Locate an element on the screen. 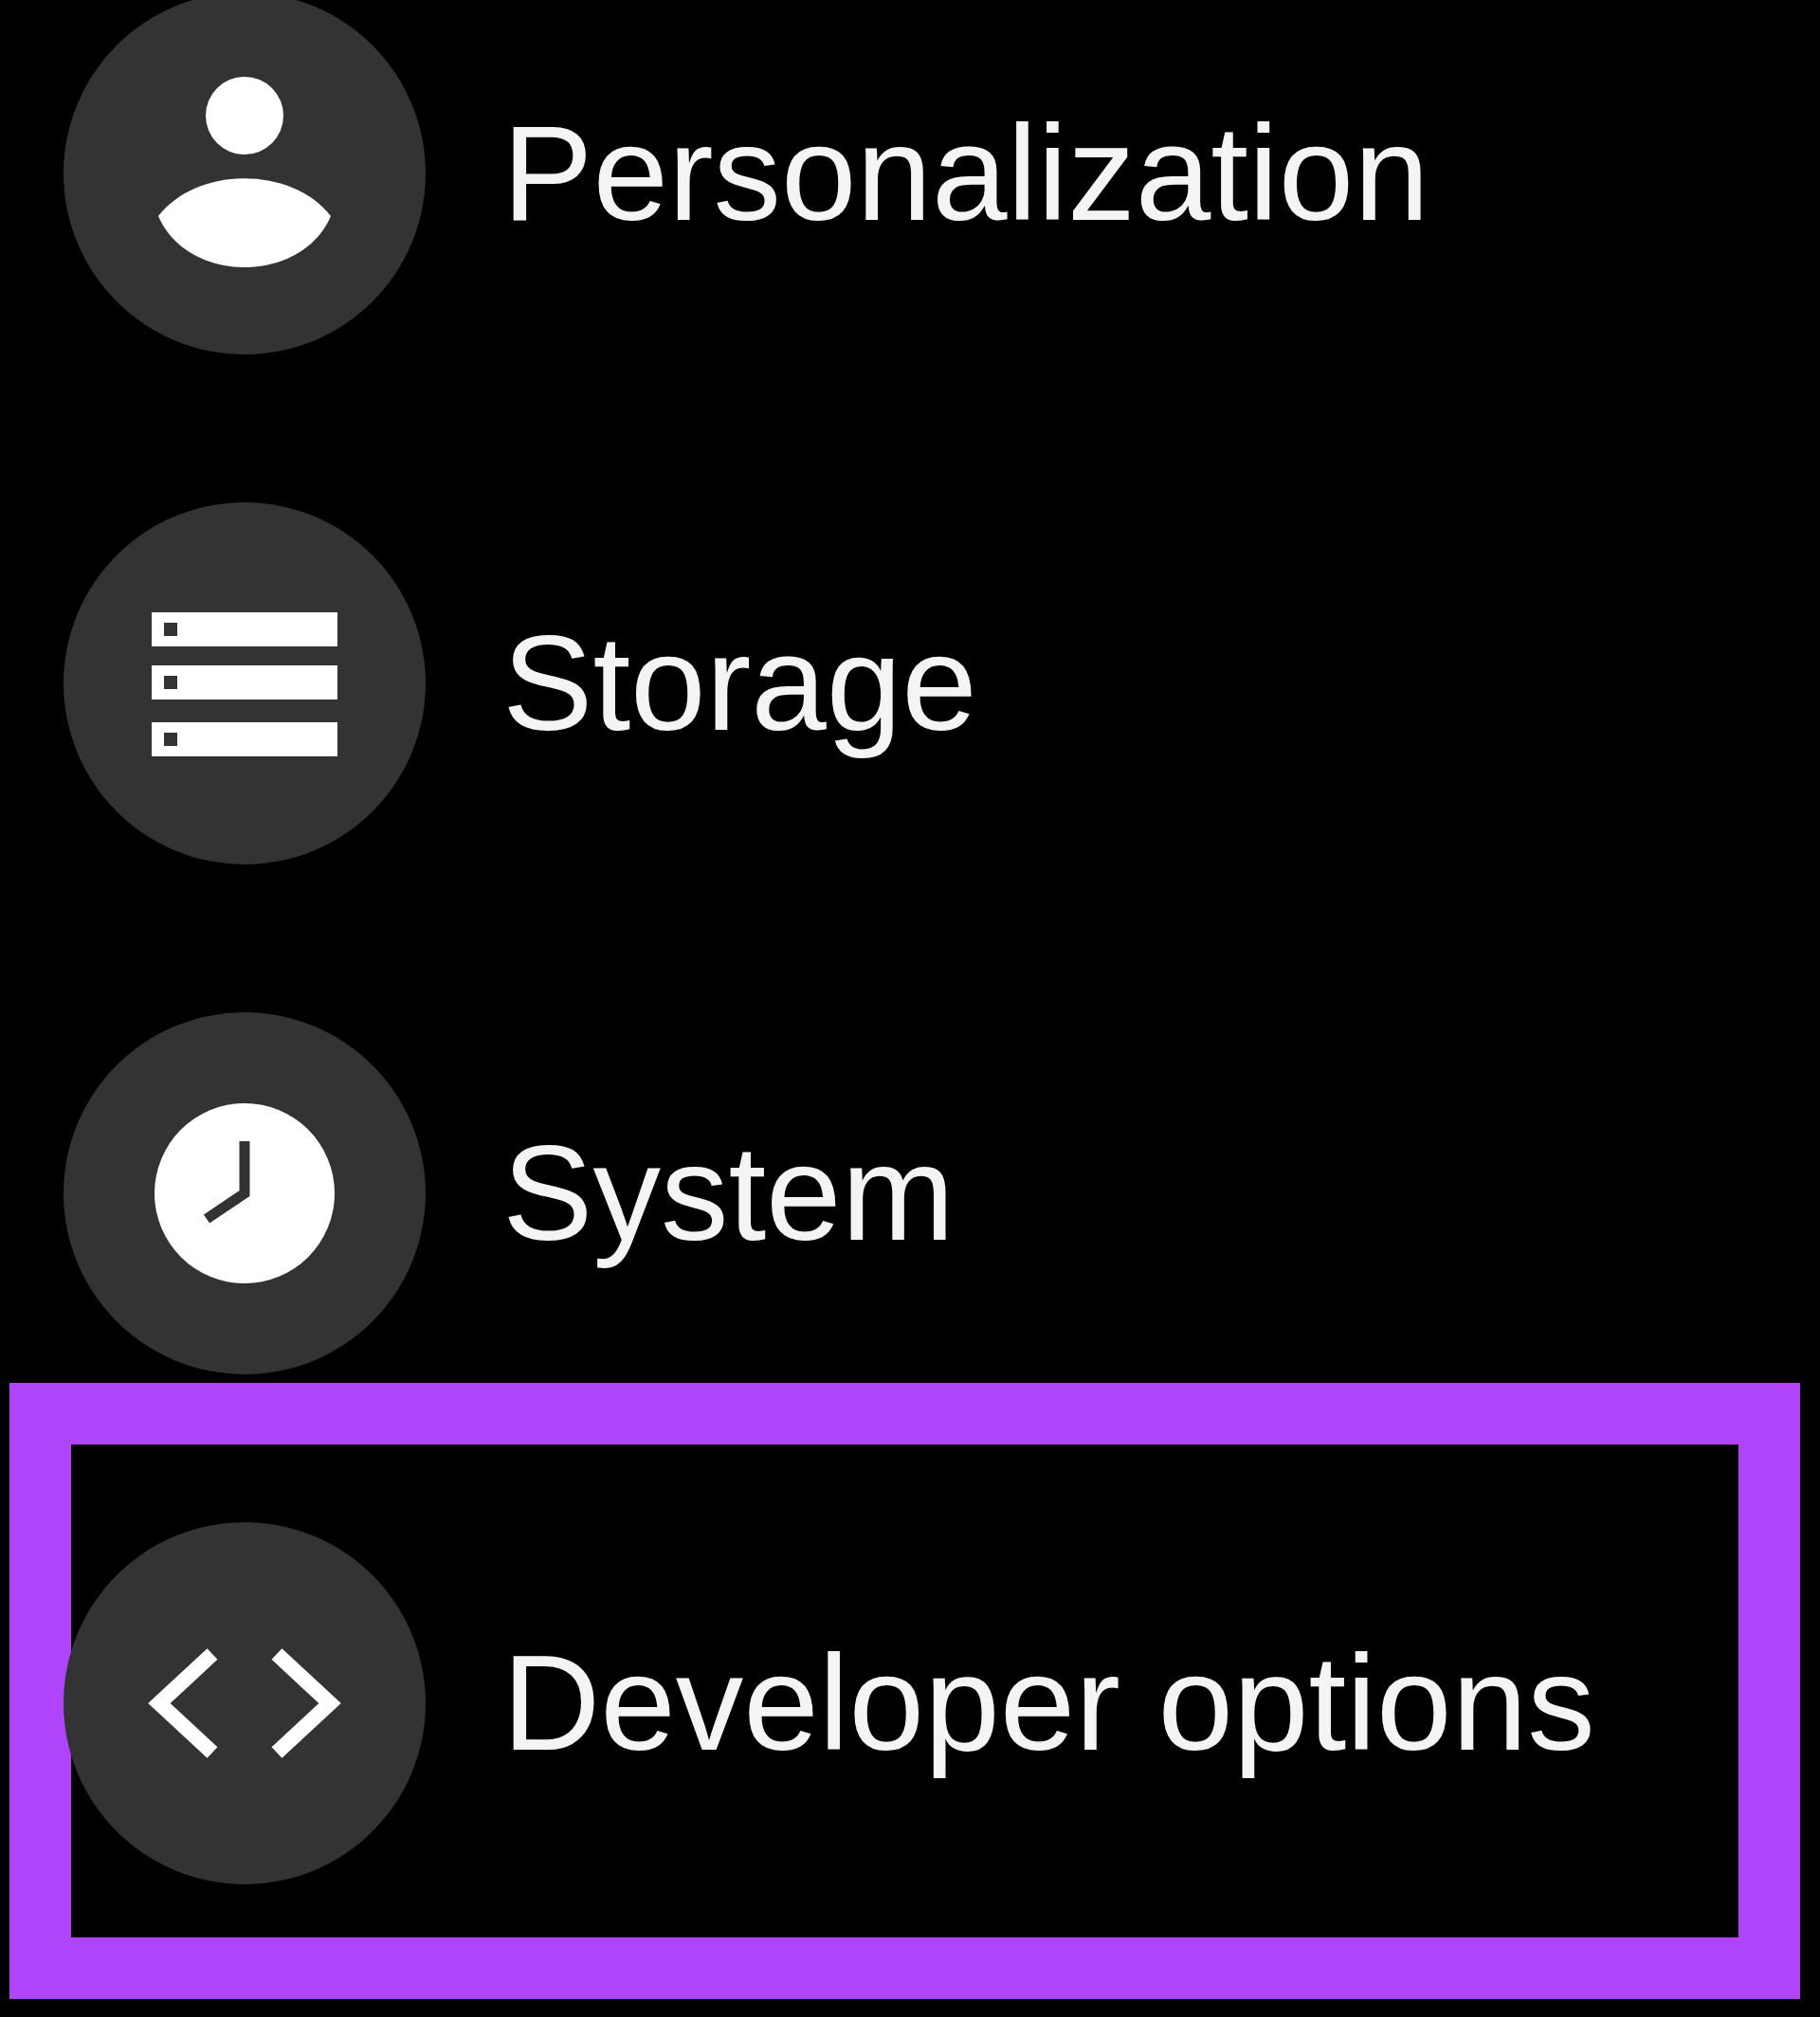  settings-item: Personalization is located at coordinates (746, 177).